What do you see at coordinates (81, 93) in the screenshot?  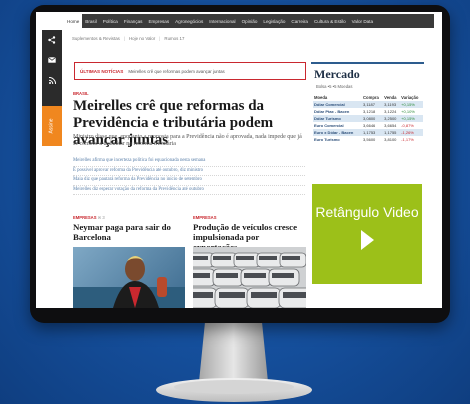 I see `section-kicker: BRASIL` at bounding box center [81, 93].